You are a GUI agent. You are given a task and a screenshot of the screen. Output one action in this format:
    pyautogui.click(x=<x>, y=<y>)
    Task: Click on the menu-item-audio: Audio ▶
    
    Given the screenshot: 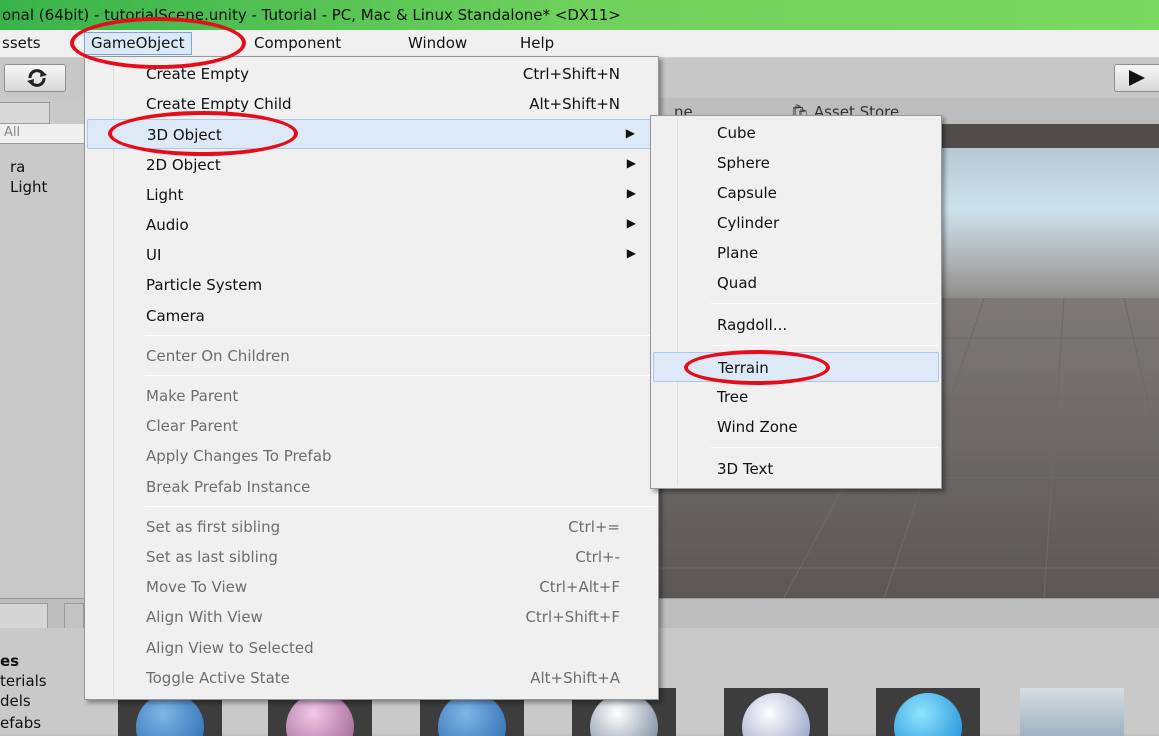 What is the action you would take?
    pyautogui.click(x=371, y=225)
    